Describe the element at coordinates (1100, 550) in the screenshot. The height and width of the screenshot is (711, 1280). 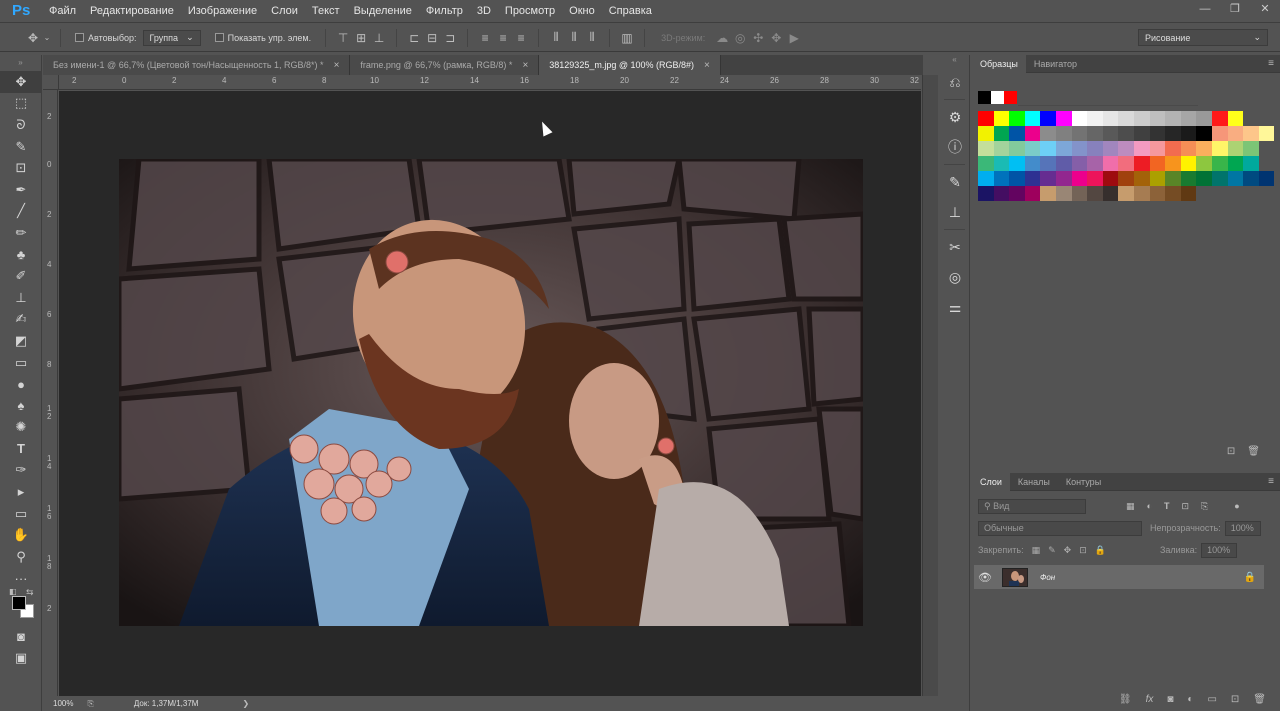
I see `lock-all-icon: 🔒` at that location.